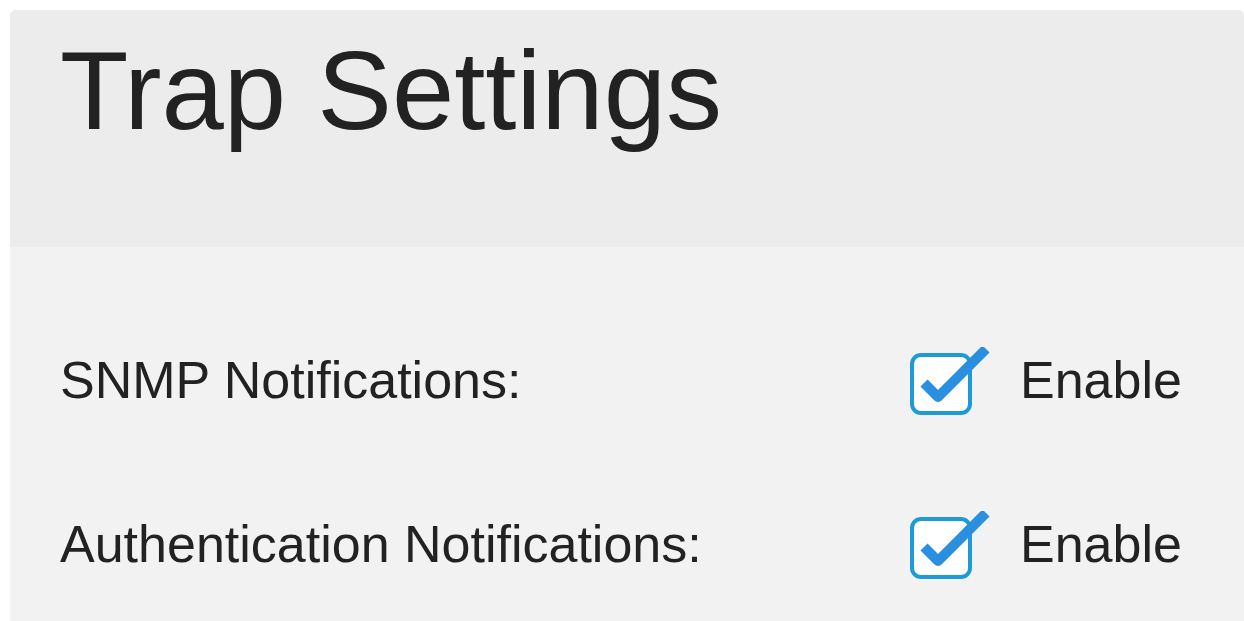 This screenshot has height=621, width=1244. I want to click on page-title: Trap Settings, so click(391, 91).